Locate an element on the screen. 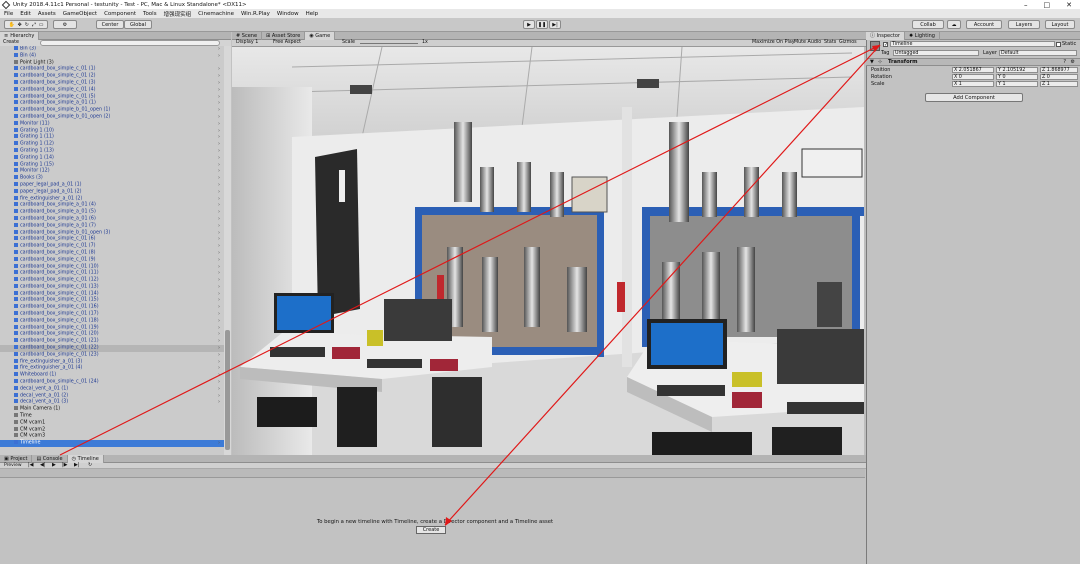 Image resolution: width=1080 pixels, height=564 pixels. transform-tools: ✋ ✥ ↻ ⤢ ▭ is located at coordinates (26, 24).